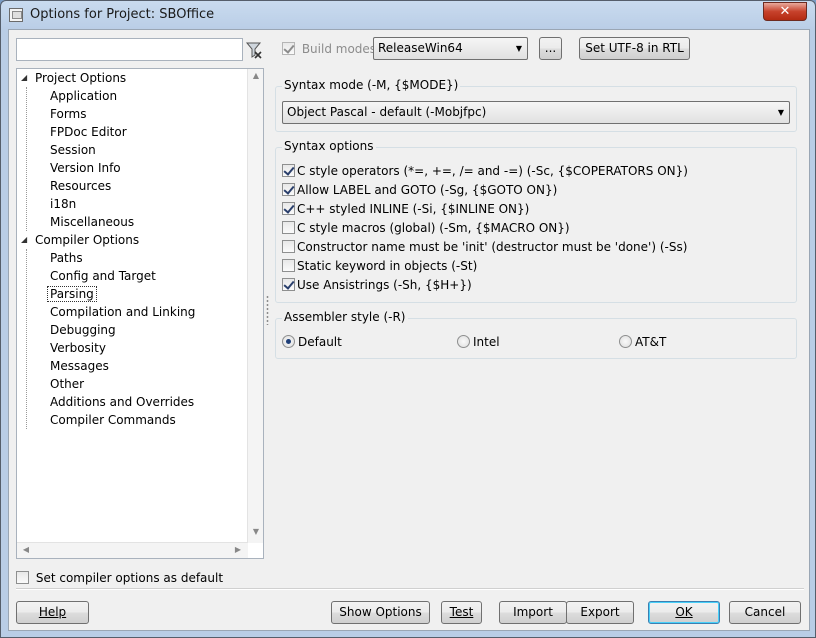  What do you see at coordinates (329, 146) in the screenshot?
I see `syntax-options-title: Syntax options` at bounding box center [329, 146].